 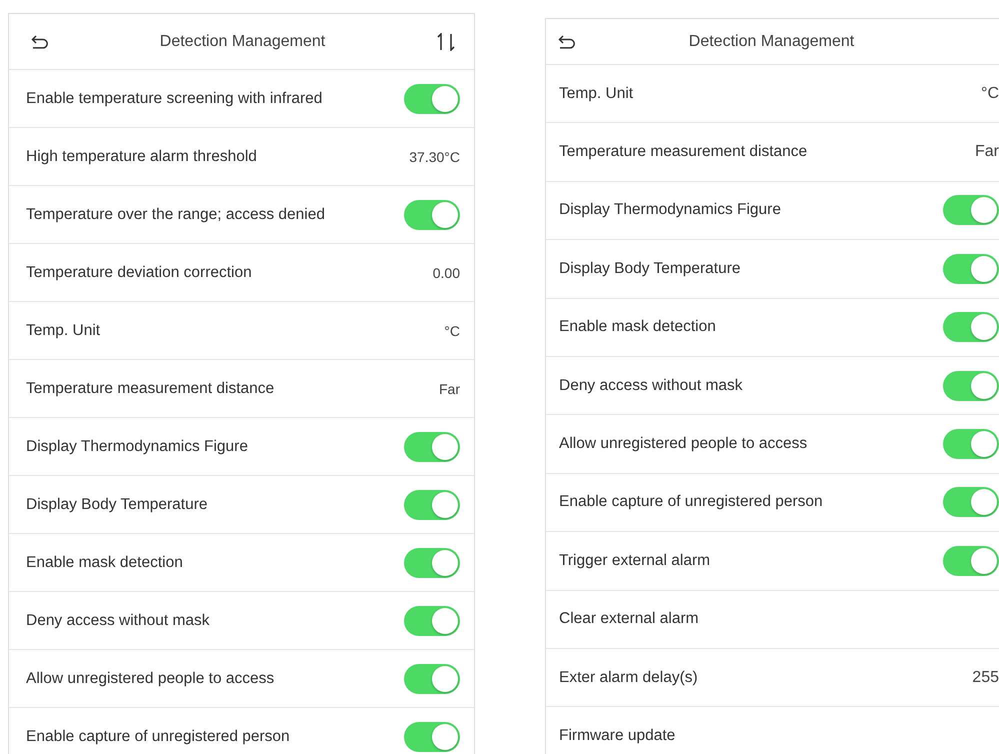 I want to click on settings-row: Enable temperature screening with infrared, so click(x=241, y=99).